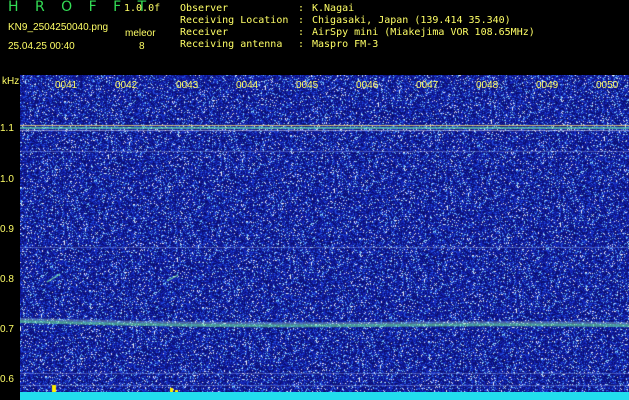 This screenshot has height=400, width=629. What do you see at coordinates (231, 44) in the screenshot?
I see `info-key: Receiving antenna` at bounding box center [231, 44].